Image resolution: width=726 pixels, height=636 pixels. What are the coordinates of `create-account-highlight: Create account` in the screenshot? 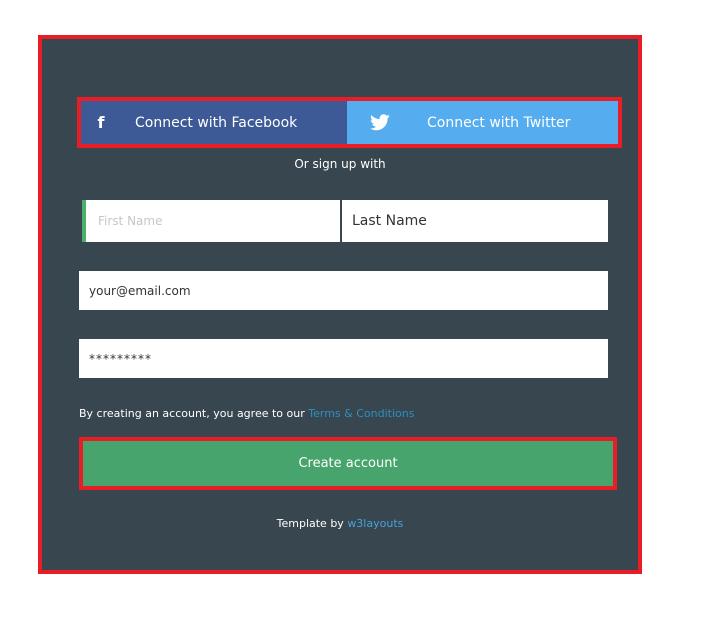 It's located at (348, 463).